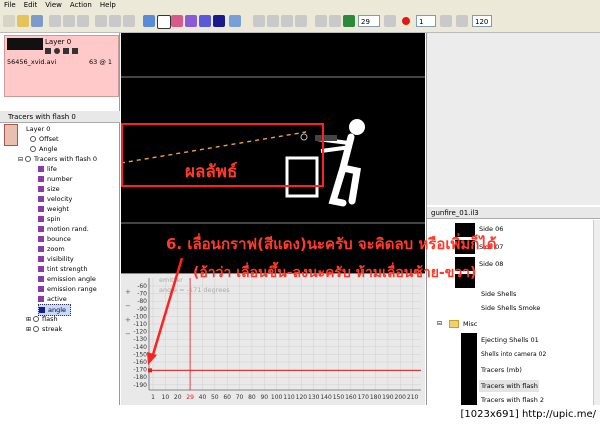  What do you see at coordinates (439, 323) in the screenshot?
I see `collapse-misc-icon: ⊟` at bounding box center [439, 323].